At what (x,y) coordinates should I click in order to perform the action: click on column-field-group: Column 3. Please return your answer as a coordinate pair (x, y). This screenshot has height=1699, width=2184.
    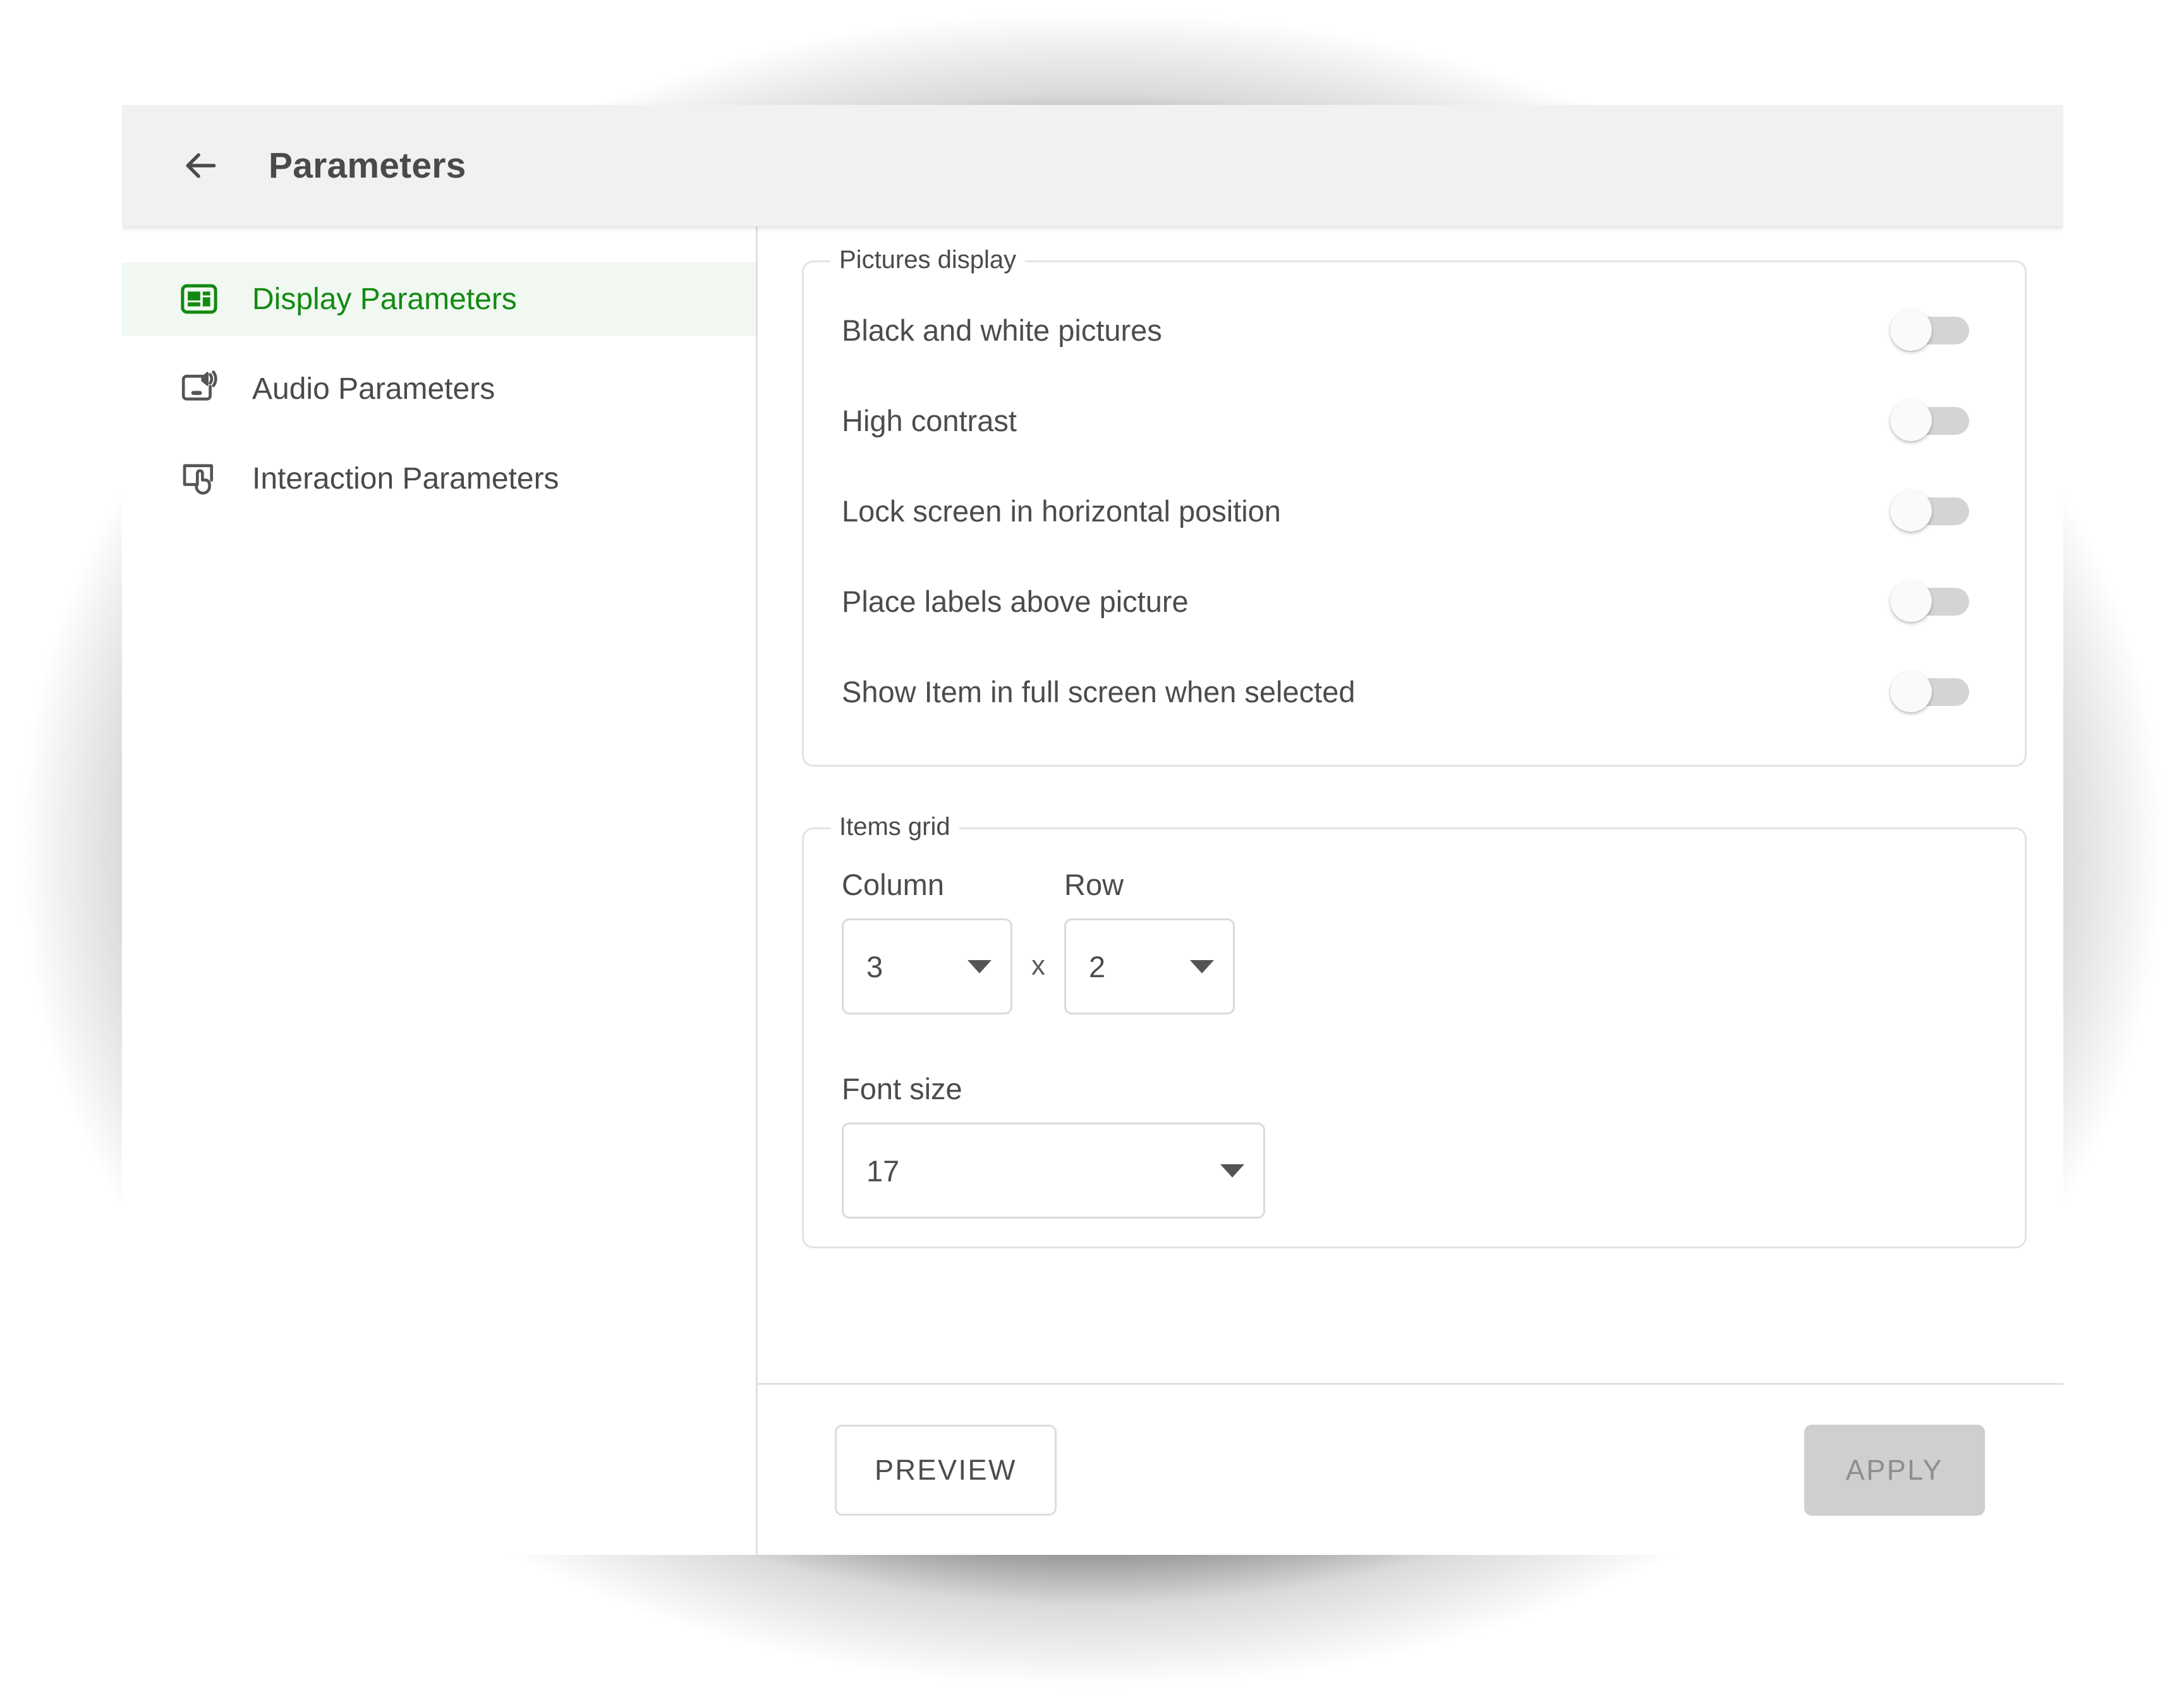
    Looking at the image, I should click on (927, 940).